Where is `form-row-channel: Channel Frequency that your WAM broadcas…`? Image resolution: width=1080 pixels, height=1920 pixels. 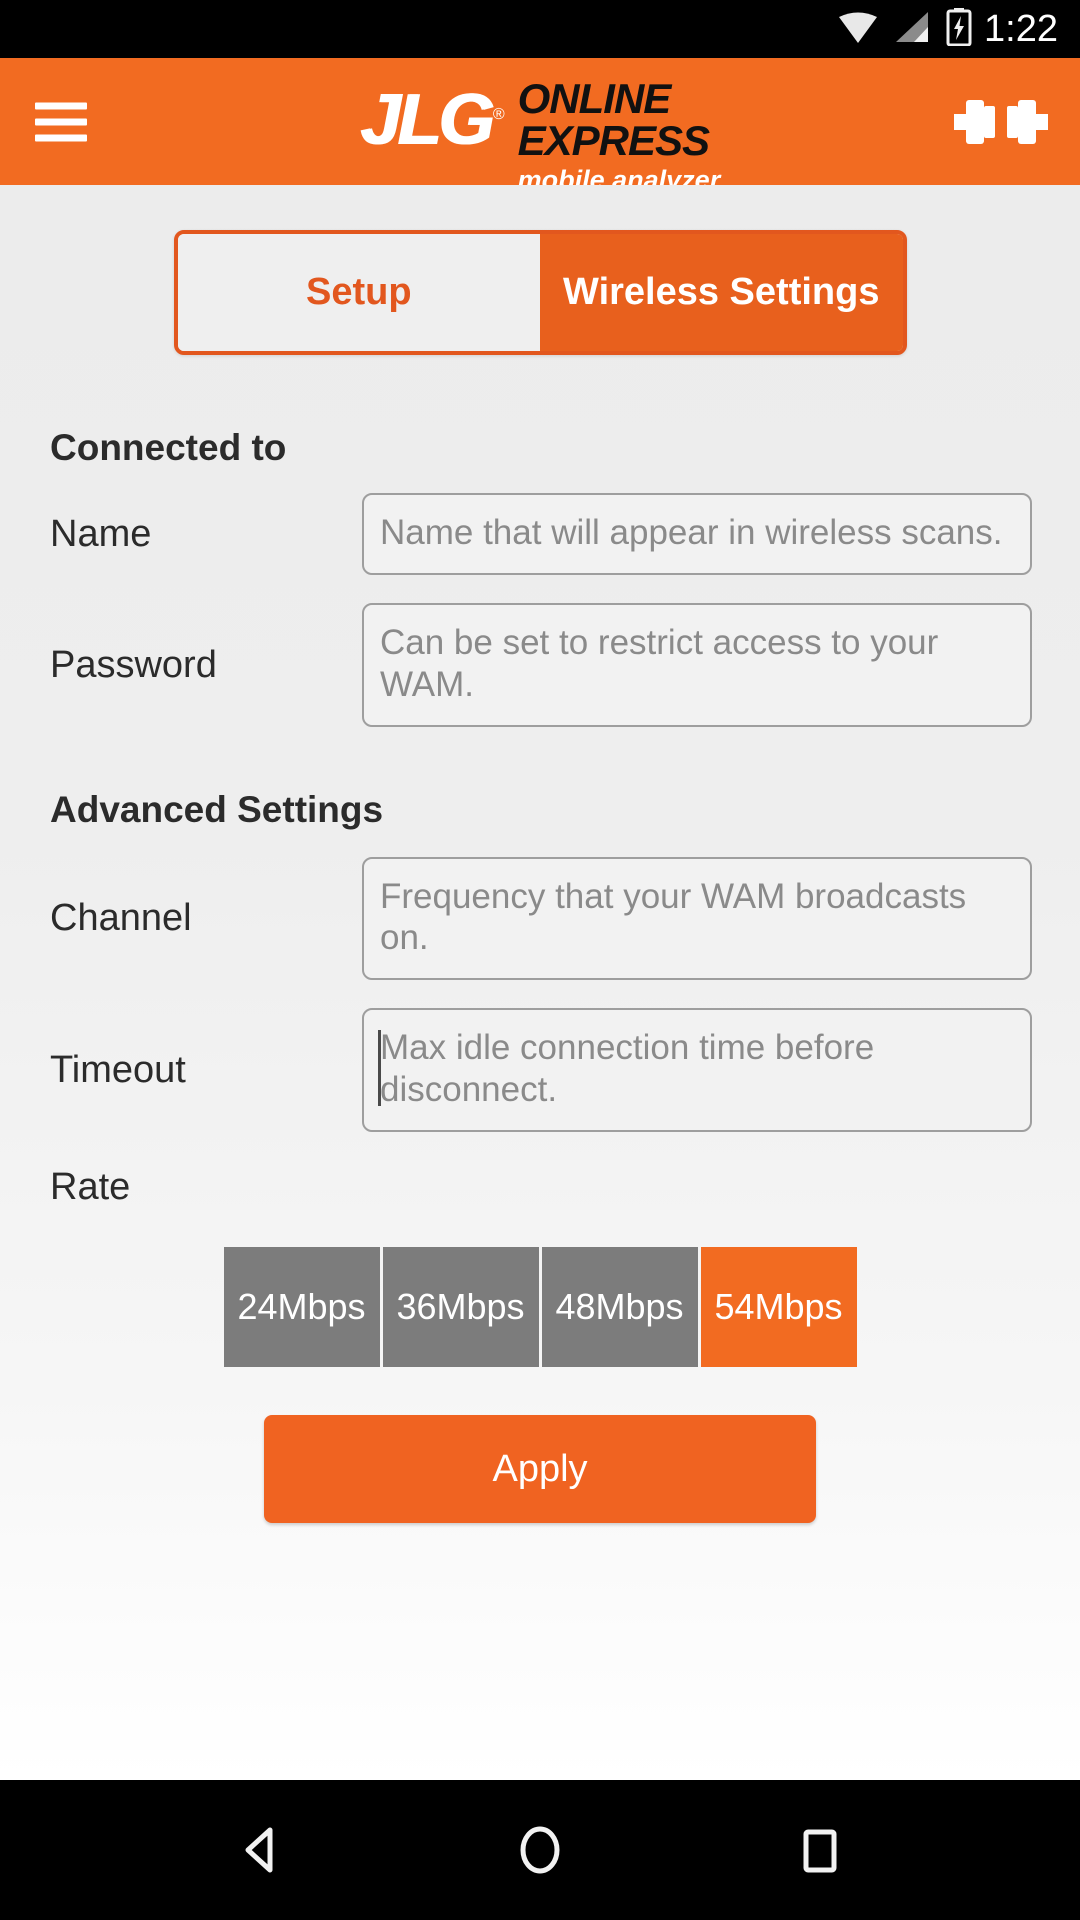 form-row-channel: Channel Frequency that your WAM broadcas… is located at coordinates (541, 918).